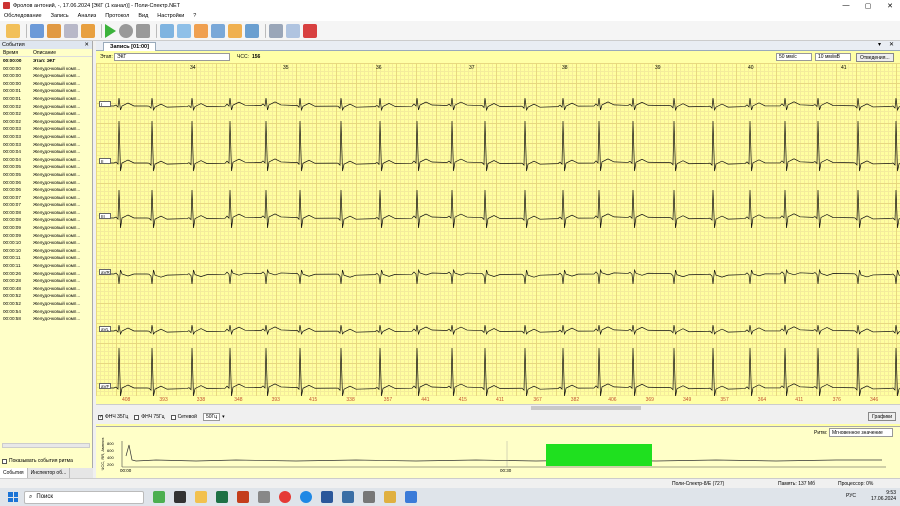 This screenshot has height=506, width=900. Describe the element at coordinates (60, 16) in the screenshot. I see `menu-record: Запись` at that location.